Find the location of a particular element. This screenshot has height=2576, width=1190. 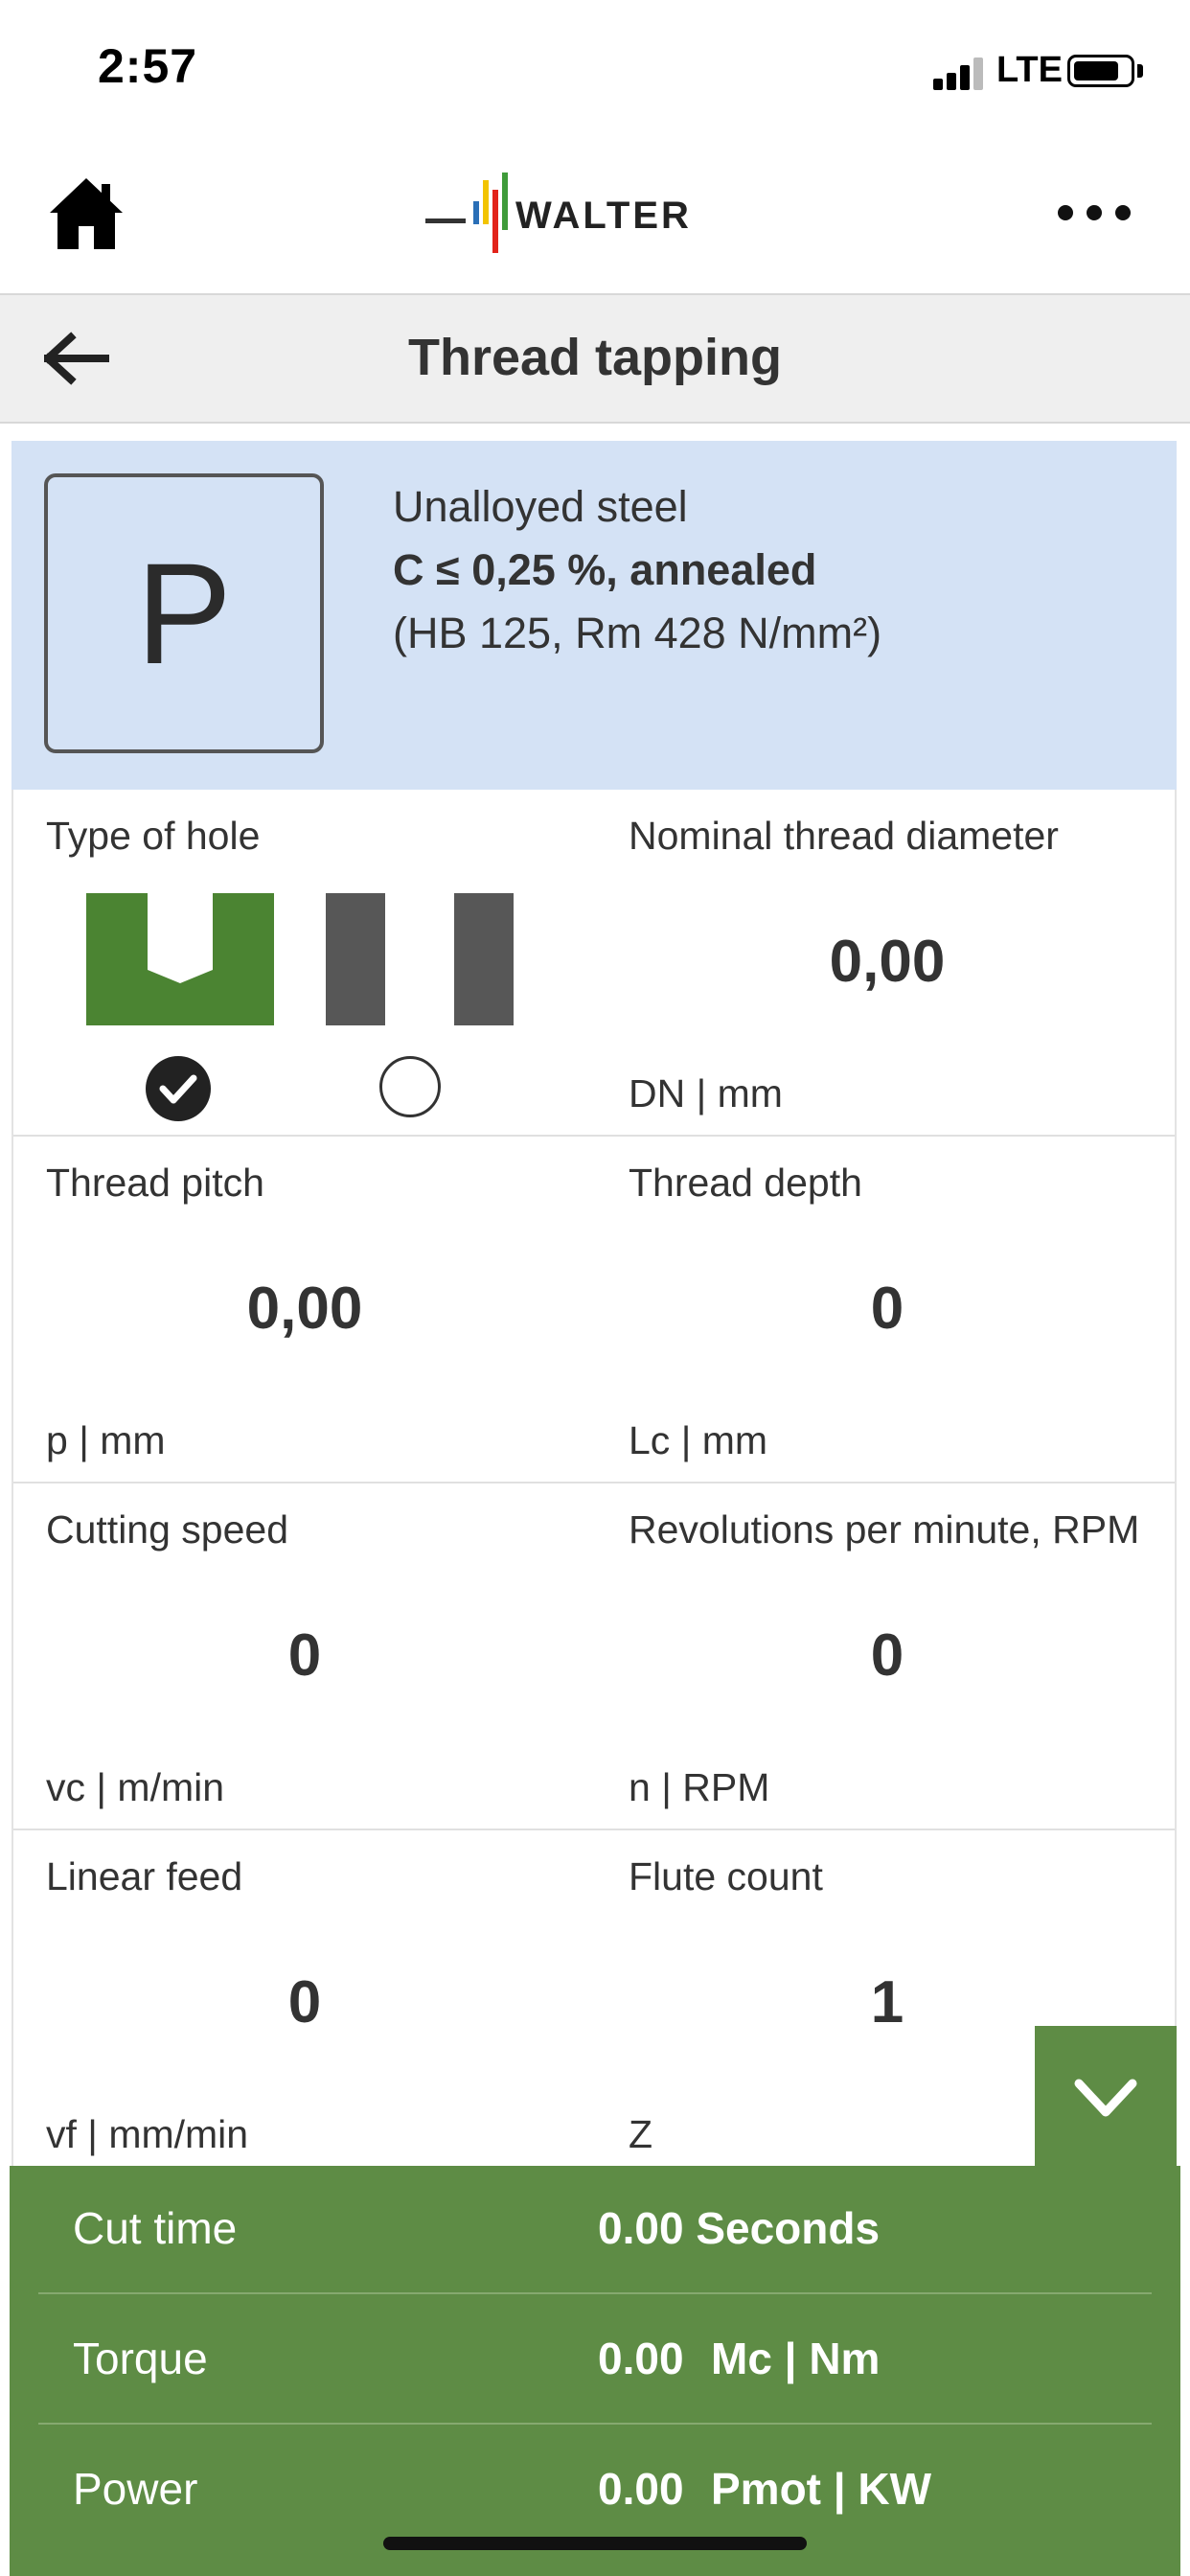

result-row-torque: Torque 0.00 Mc | Nm is located at coordinates (595, 2360).